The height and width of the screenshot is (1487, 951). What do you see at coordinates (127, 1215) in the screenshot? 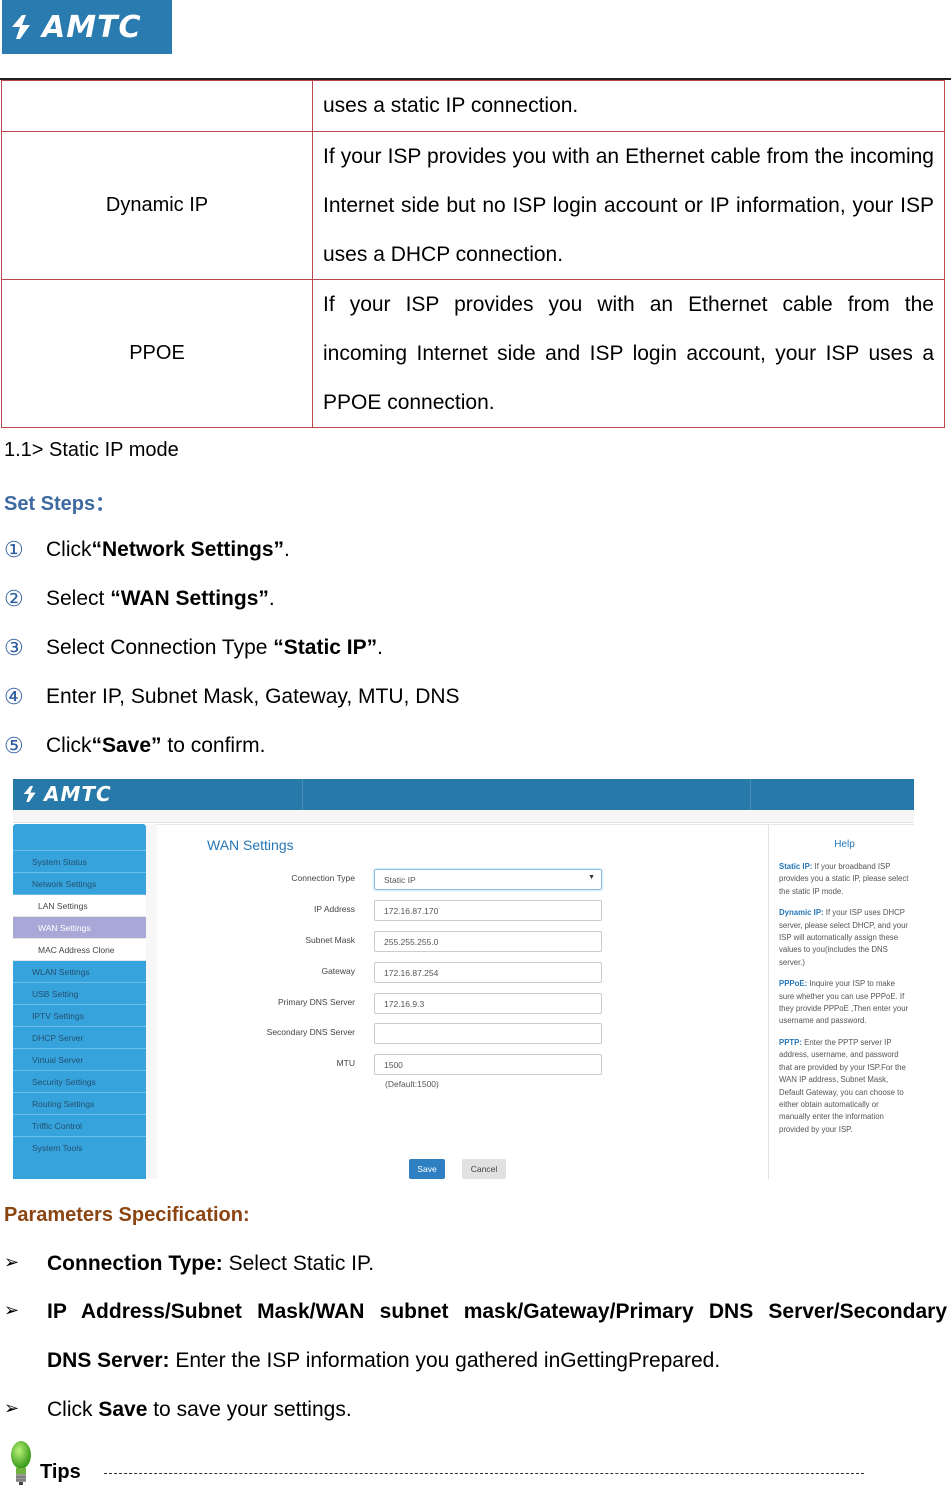
I see `parameters-heading: Parameters Specification:` at bounding box center [127, 1215].